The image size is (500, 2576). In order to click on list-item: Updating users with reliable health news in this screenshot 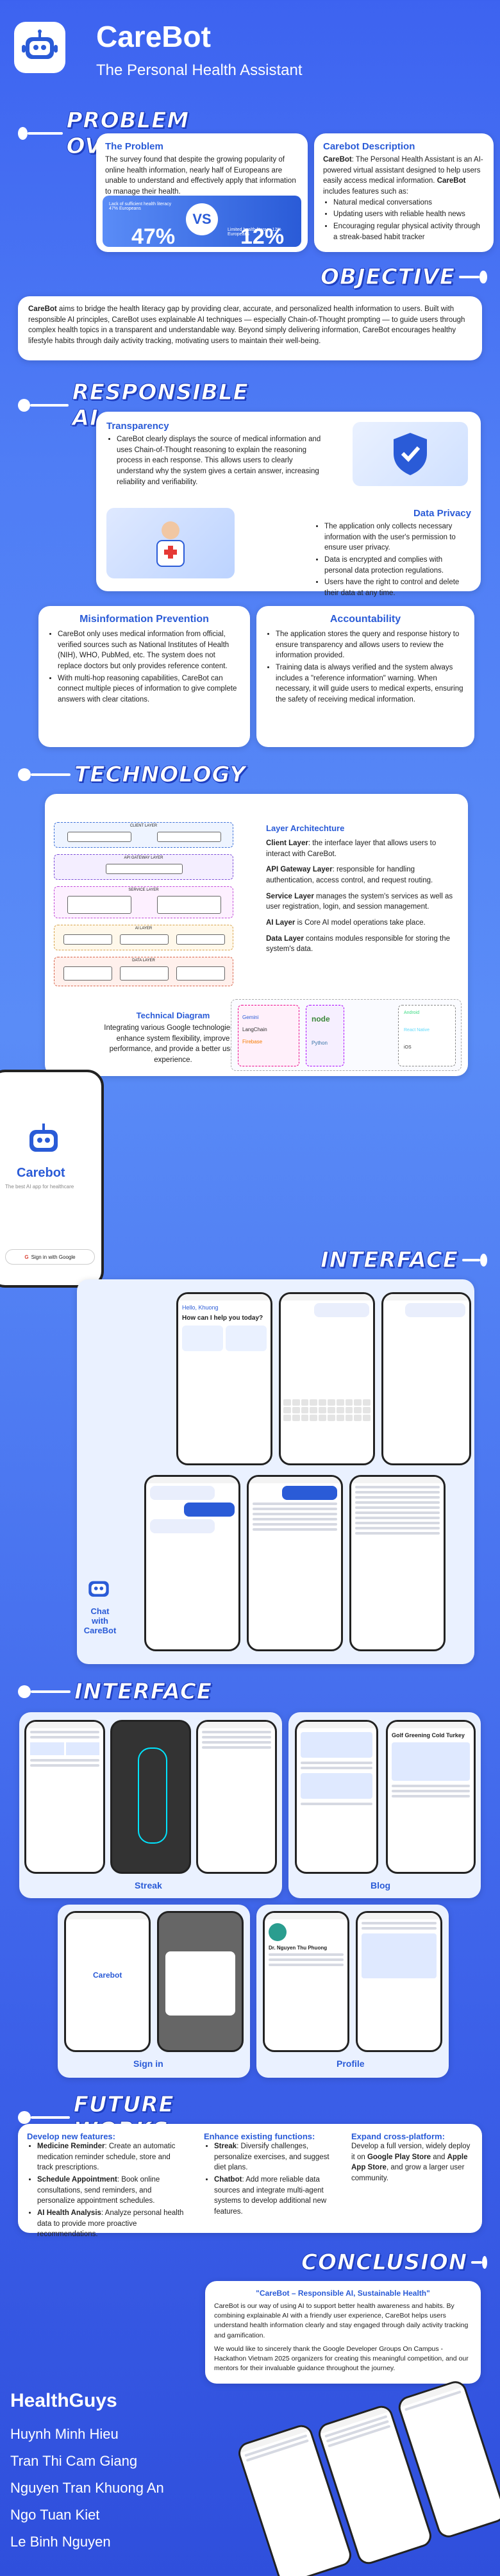, I will do `click(409, 214)`.